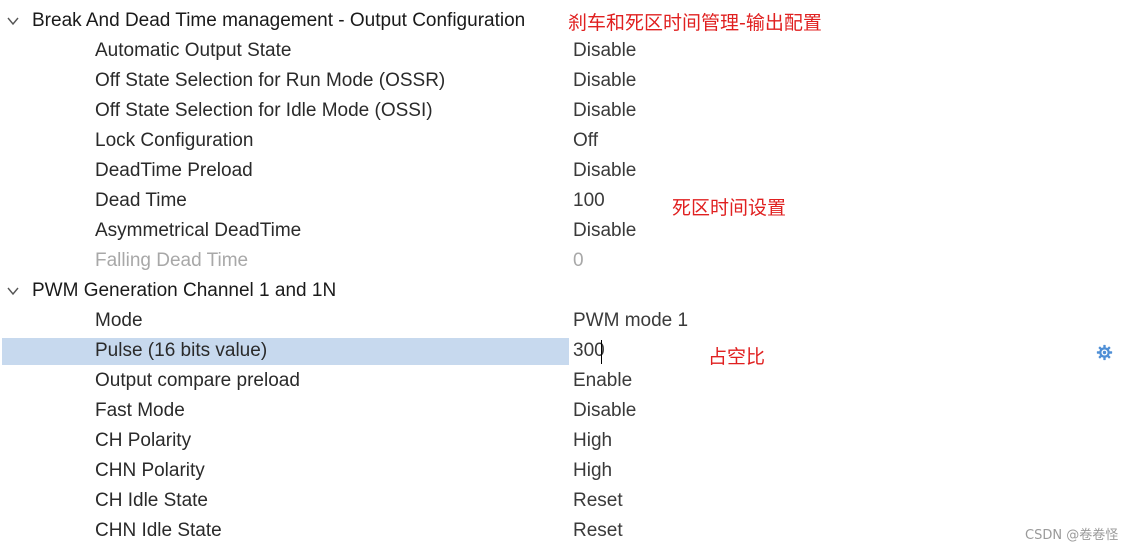 This screenshot has width=1139, height=549. What do you see at coordinates (569, 441) in the screenshot?
I see `param-row: CH Polarity High` at bounding box center [569, 441].